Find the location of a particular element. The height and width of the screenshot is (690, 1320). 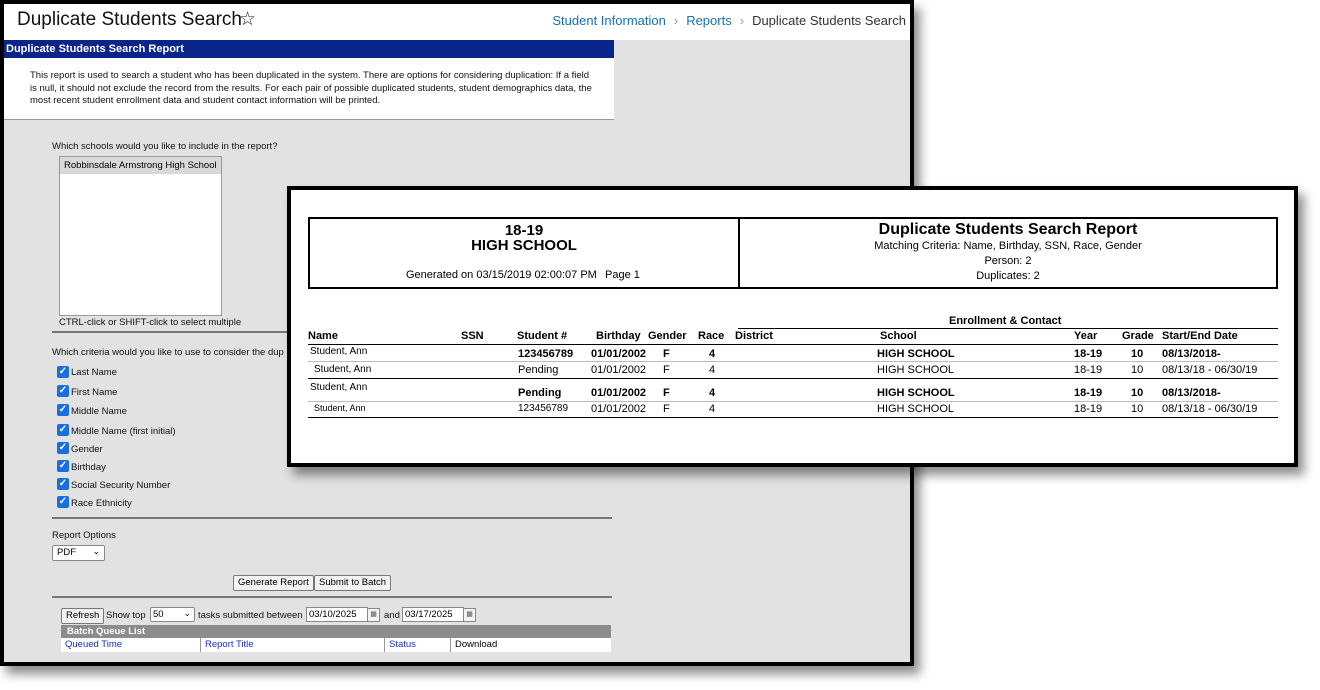

checkbox-birthday: ✓ is located at coordinates (63, 466).